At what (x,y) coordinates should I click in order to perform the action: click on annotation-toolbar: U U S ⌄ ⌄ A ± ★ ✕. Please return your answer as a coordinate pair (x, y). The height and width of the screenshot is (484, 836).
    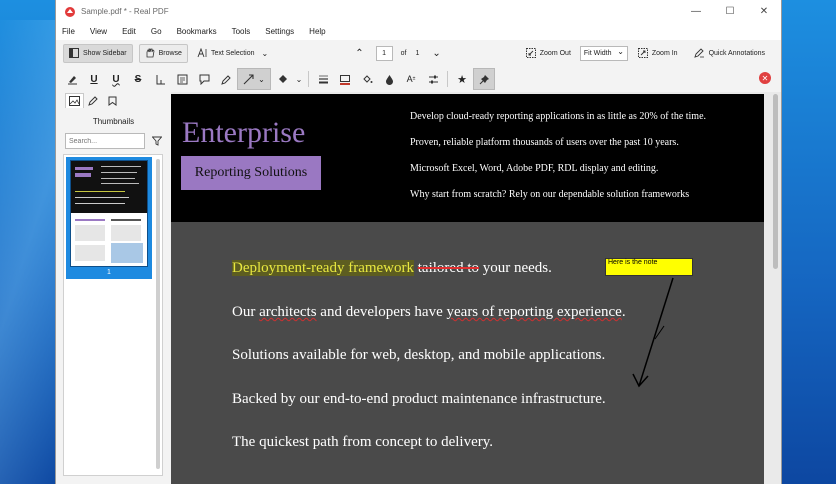
    Looking at the image, I should click on (418, 79).